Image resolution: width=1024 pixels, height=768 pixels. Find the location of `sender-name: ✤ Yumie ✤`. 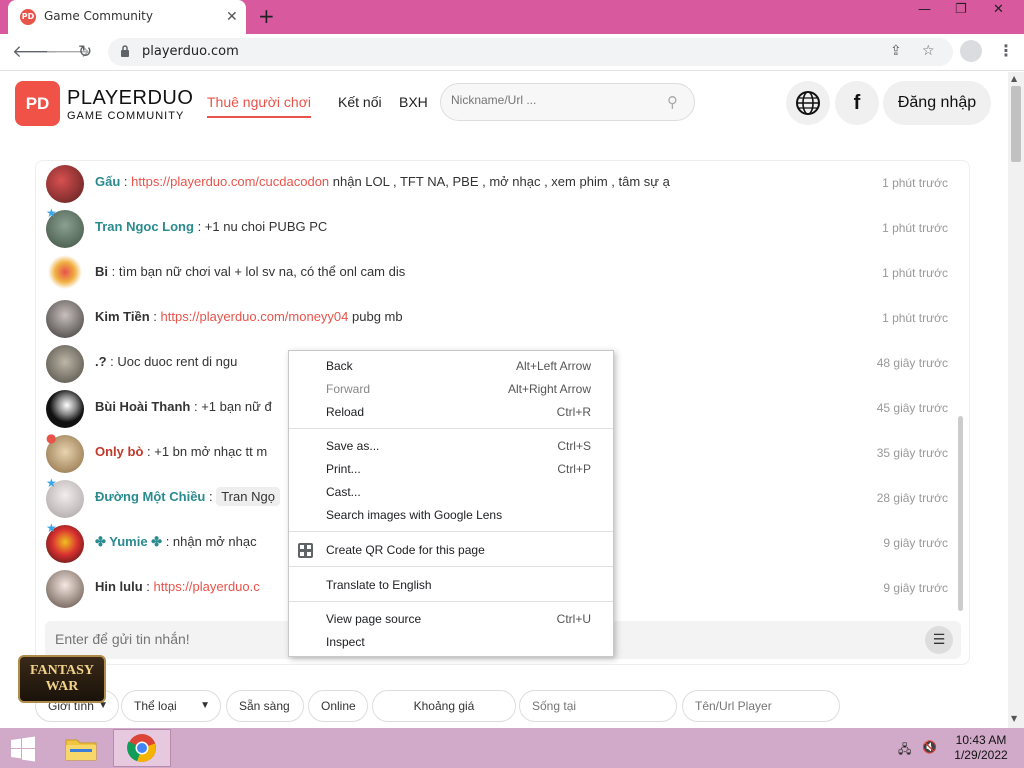

sender-name: ✤ Yumie ✤ is located at coordinates (128, 541).